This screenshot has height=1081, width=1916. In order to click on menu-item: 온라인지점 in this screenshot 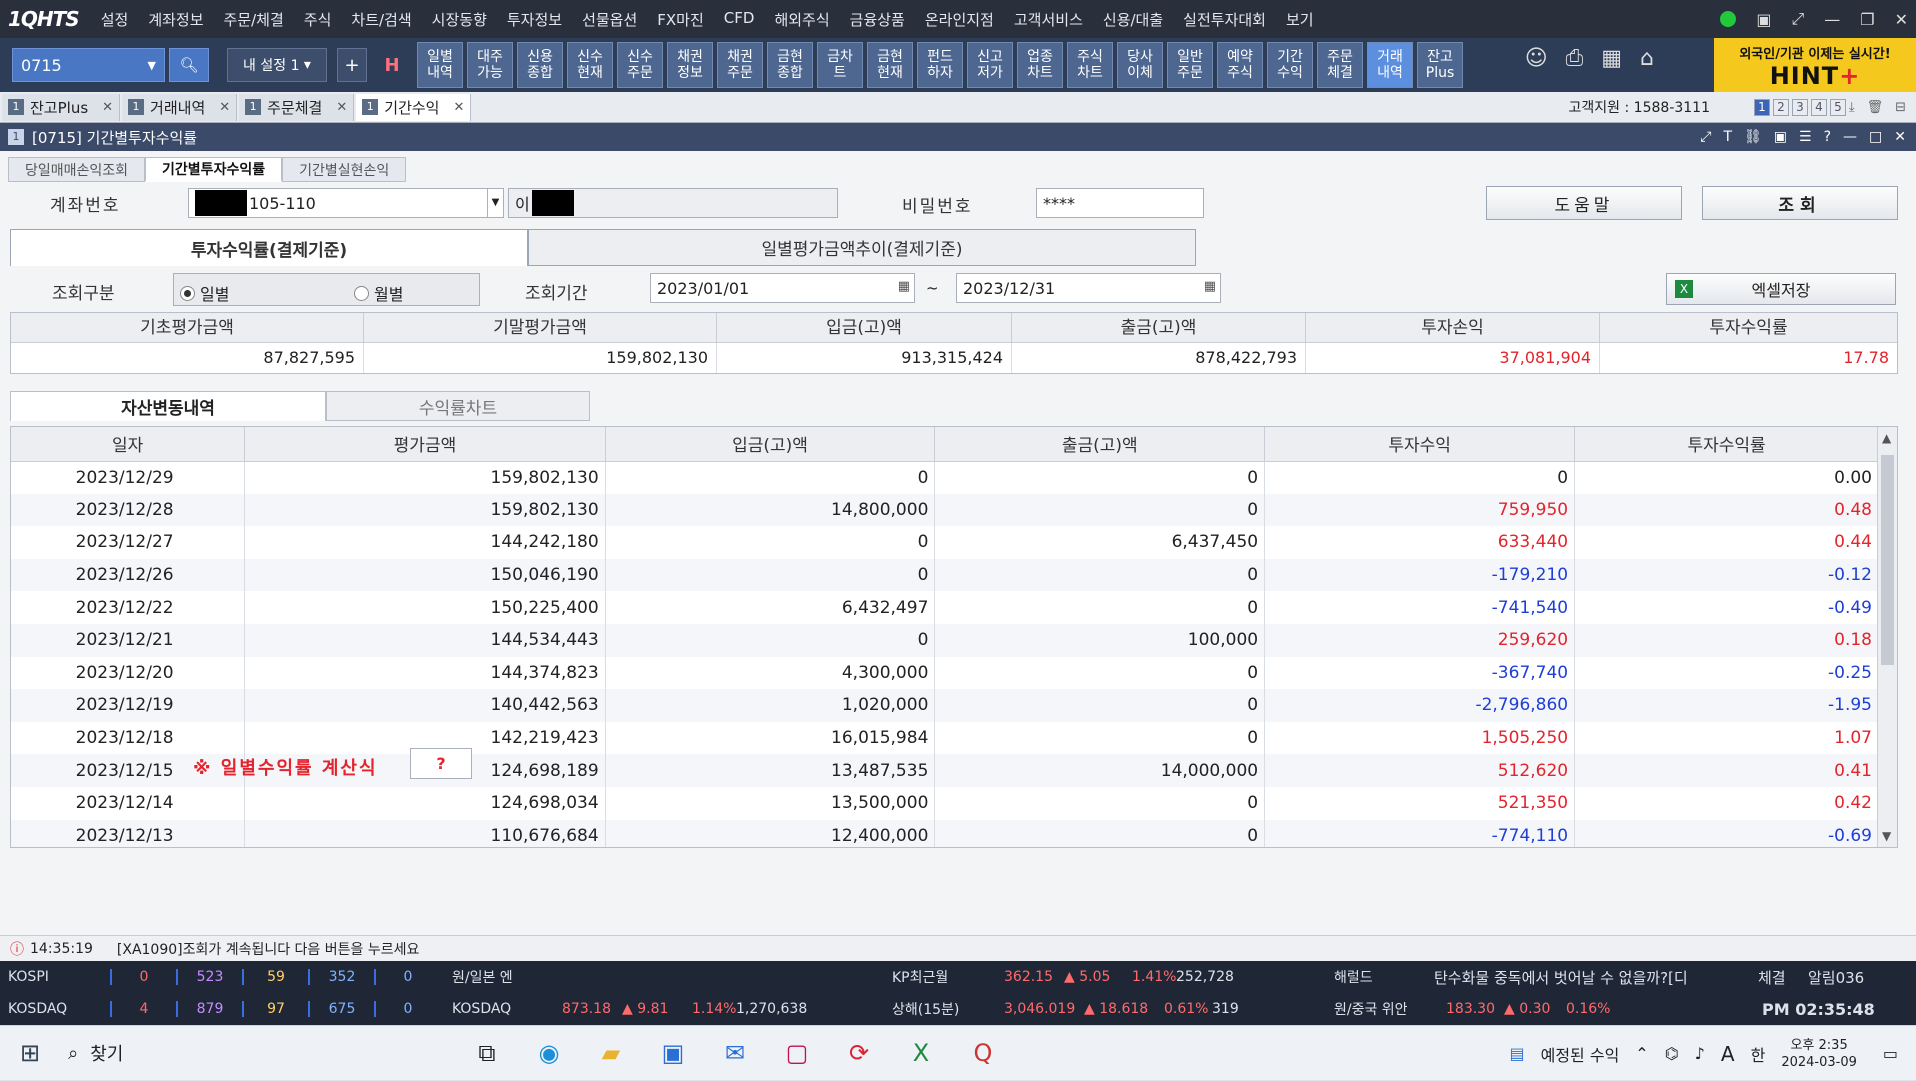, I will do `click(959, 19)`.